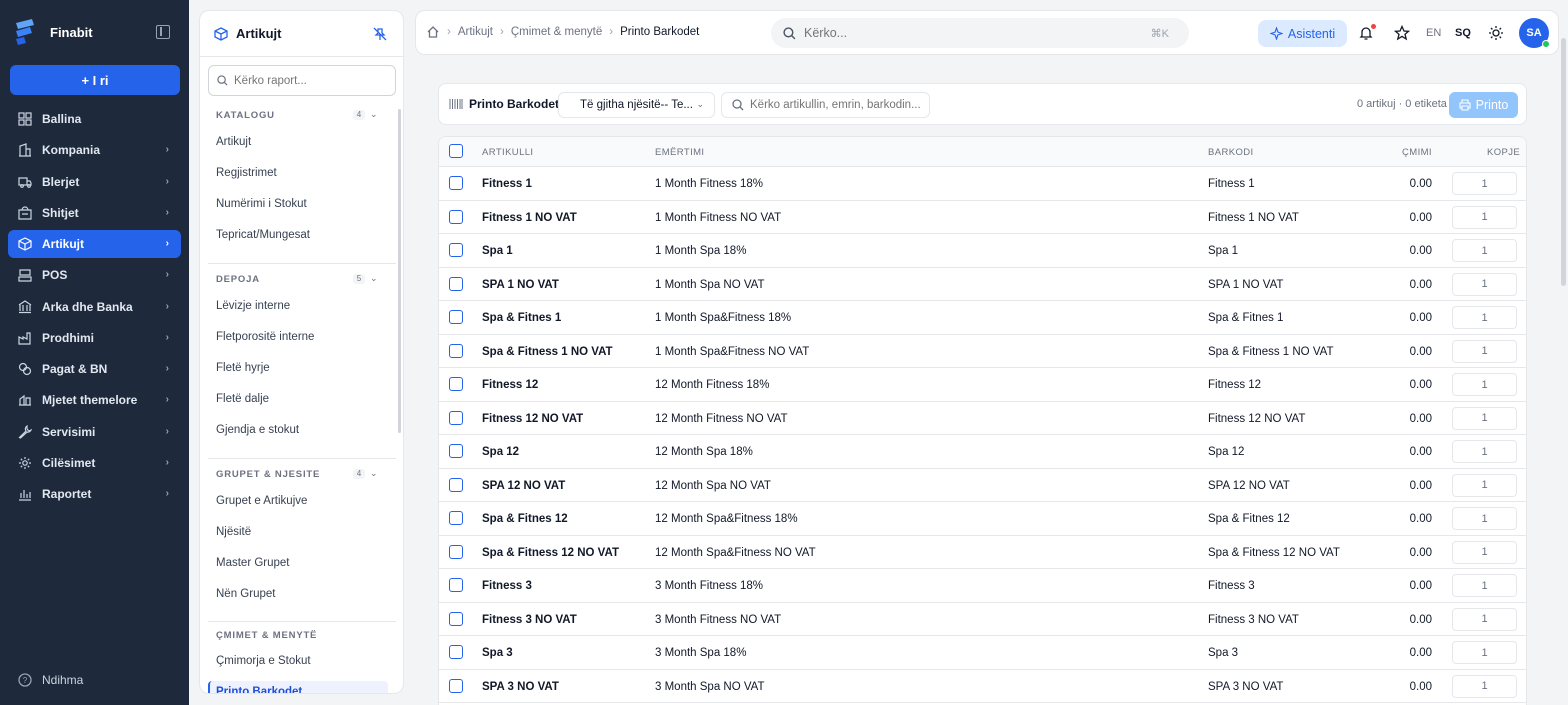 The image size is (1568, 705). Describe the element at coordinates (95, 80) in the screenshot. I see `new-button: + I ri` at that location.